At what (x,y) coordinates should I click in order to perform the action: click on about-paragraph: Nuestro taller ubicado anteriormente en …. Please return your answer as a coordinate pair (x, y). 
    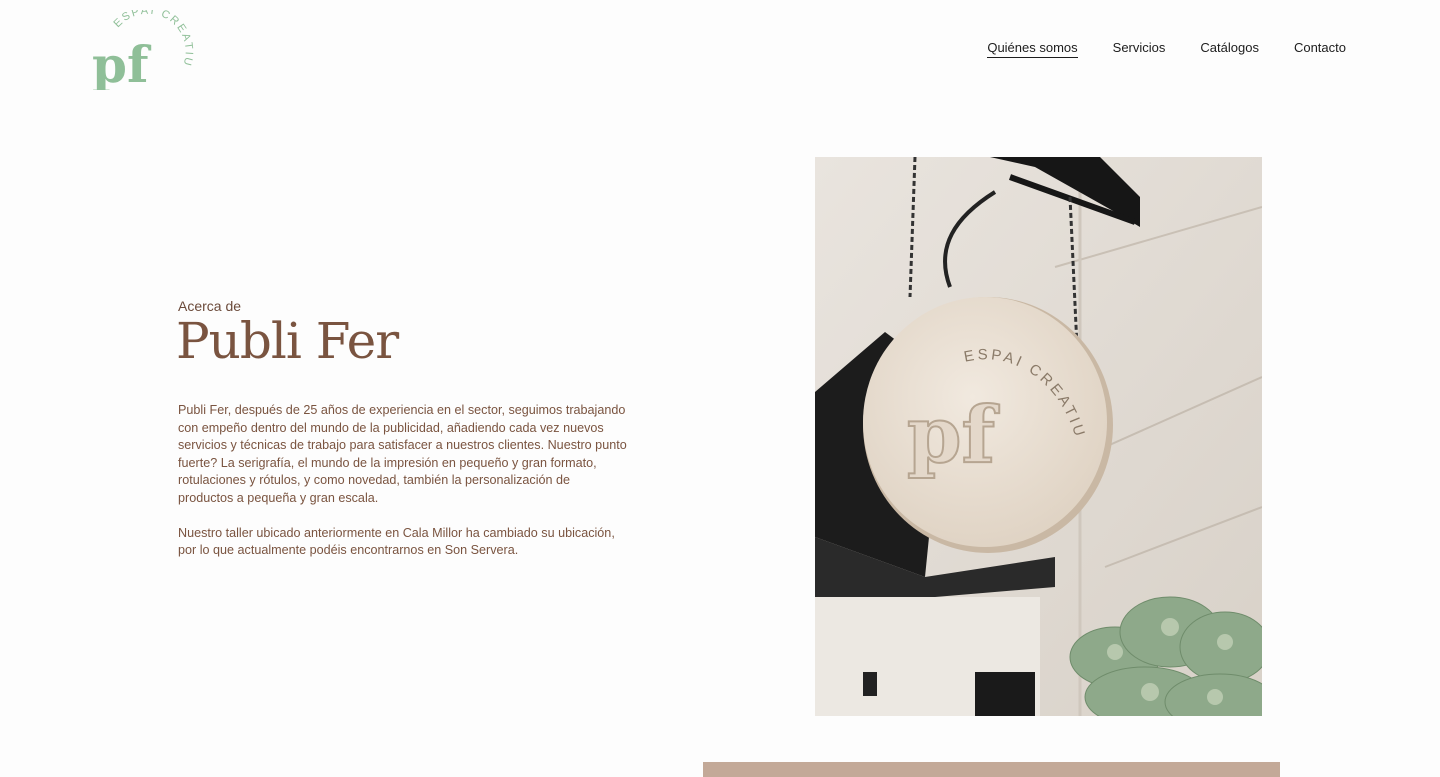
    Looking at the image, I should click on (396, 541).